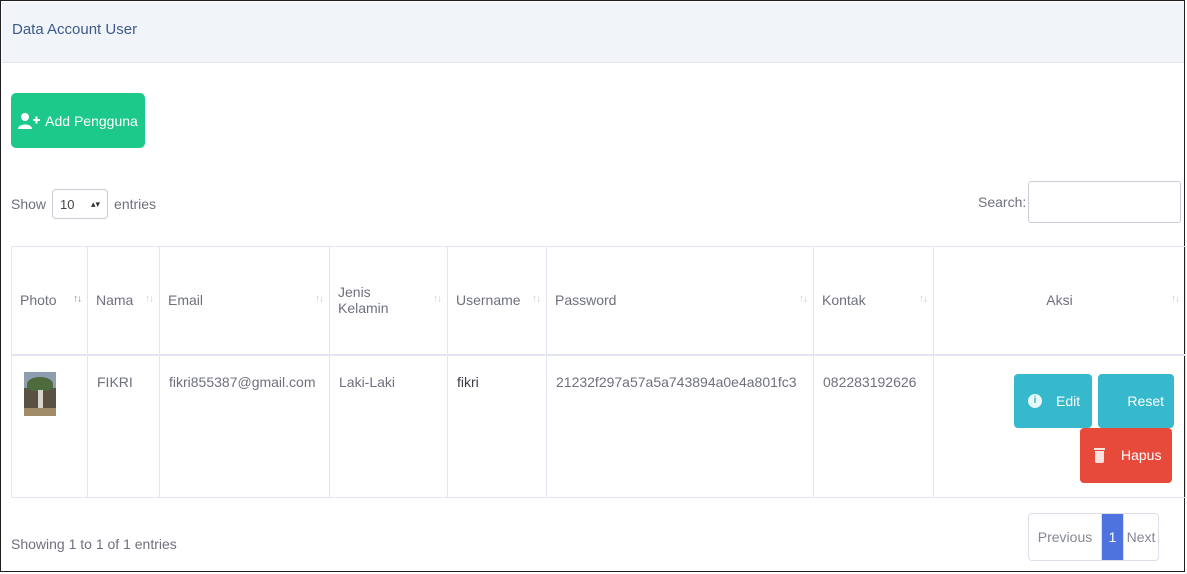 The height and width of the screenshot is (574, 1187). Describe the element at coordinates (1112, 537) in the screenshot. I see `page-1-button: 1` at that location.